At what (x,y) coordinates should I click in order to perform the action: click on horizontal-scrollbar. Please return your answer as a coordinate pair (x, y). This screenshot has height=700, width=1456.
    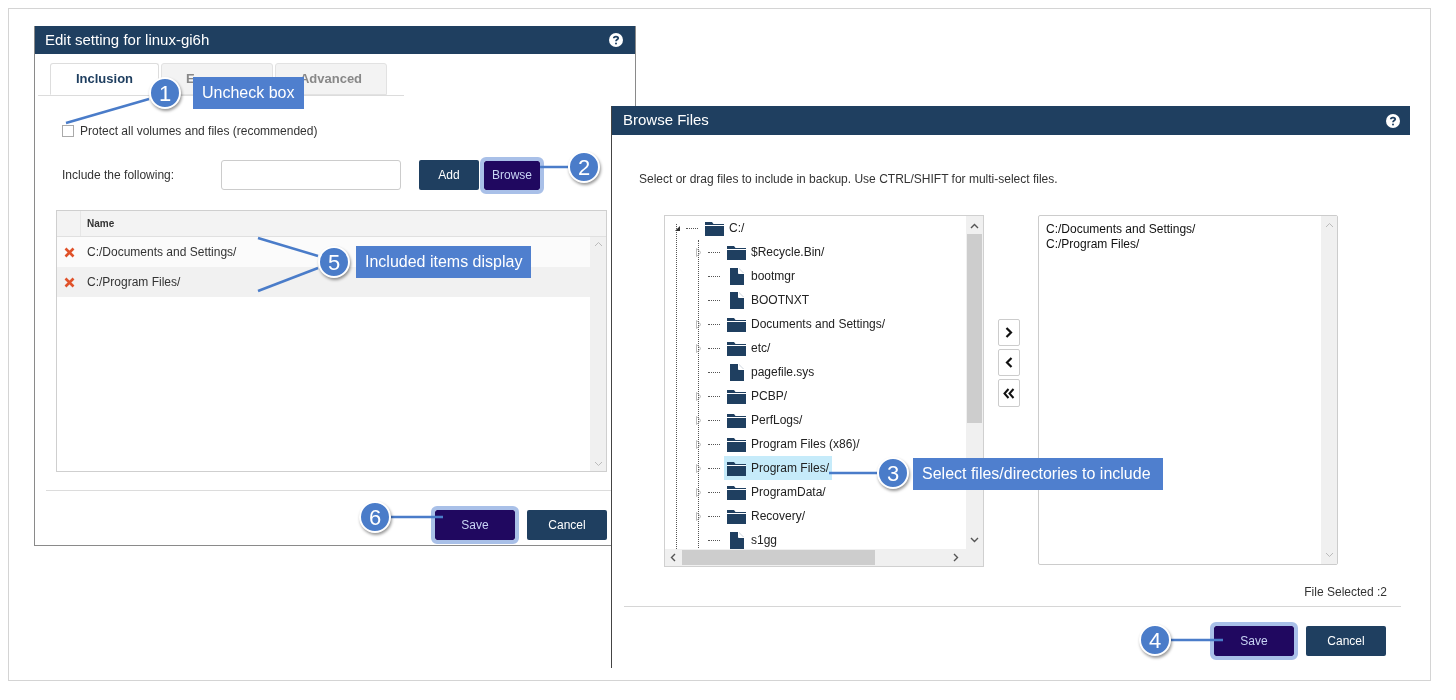
    Looking at the image, I should click on (824, 557).